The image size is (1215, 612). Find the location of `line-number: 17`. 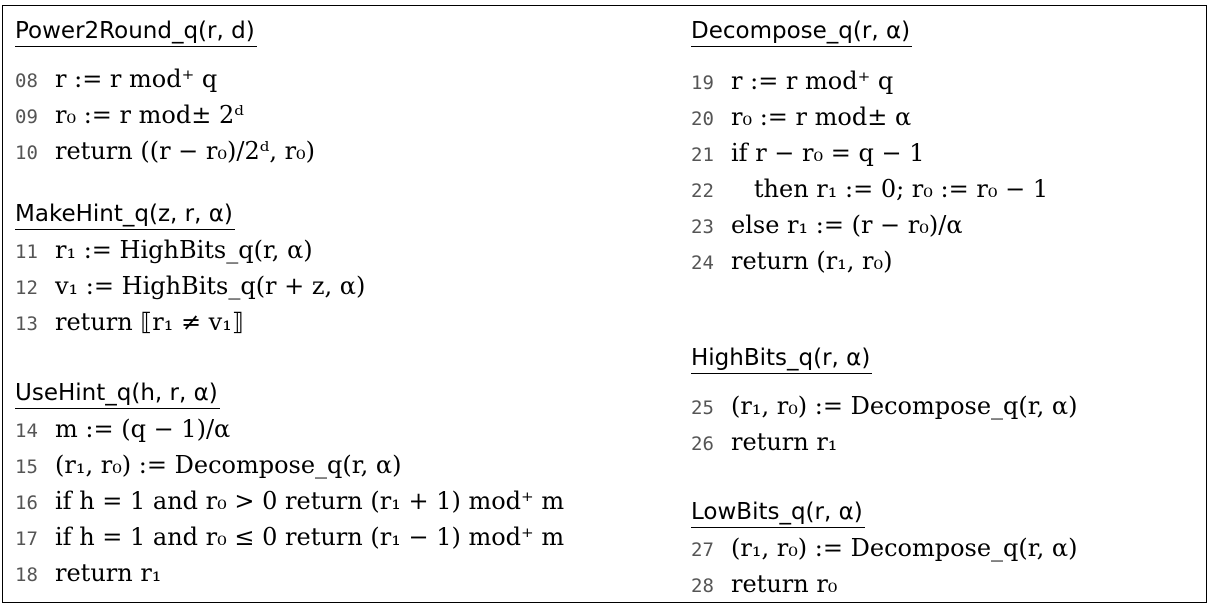

line-number: 17 is located at coordinates (26, 539).